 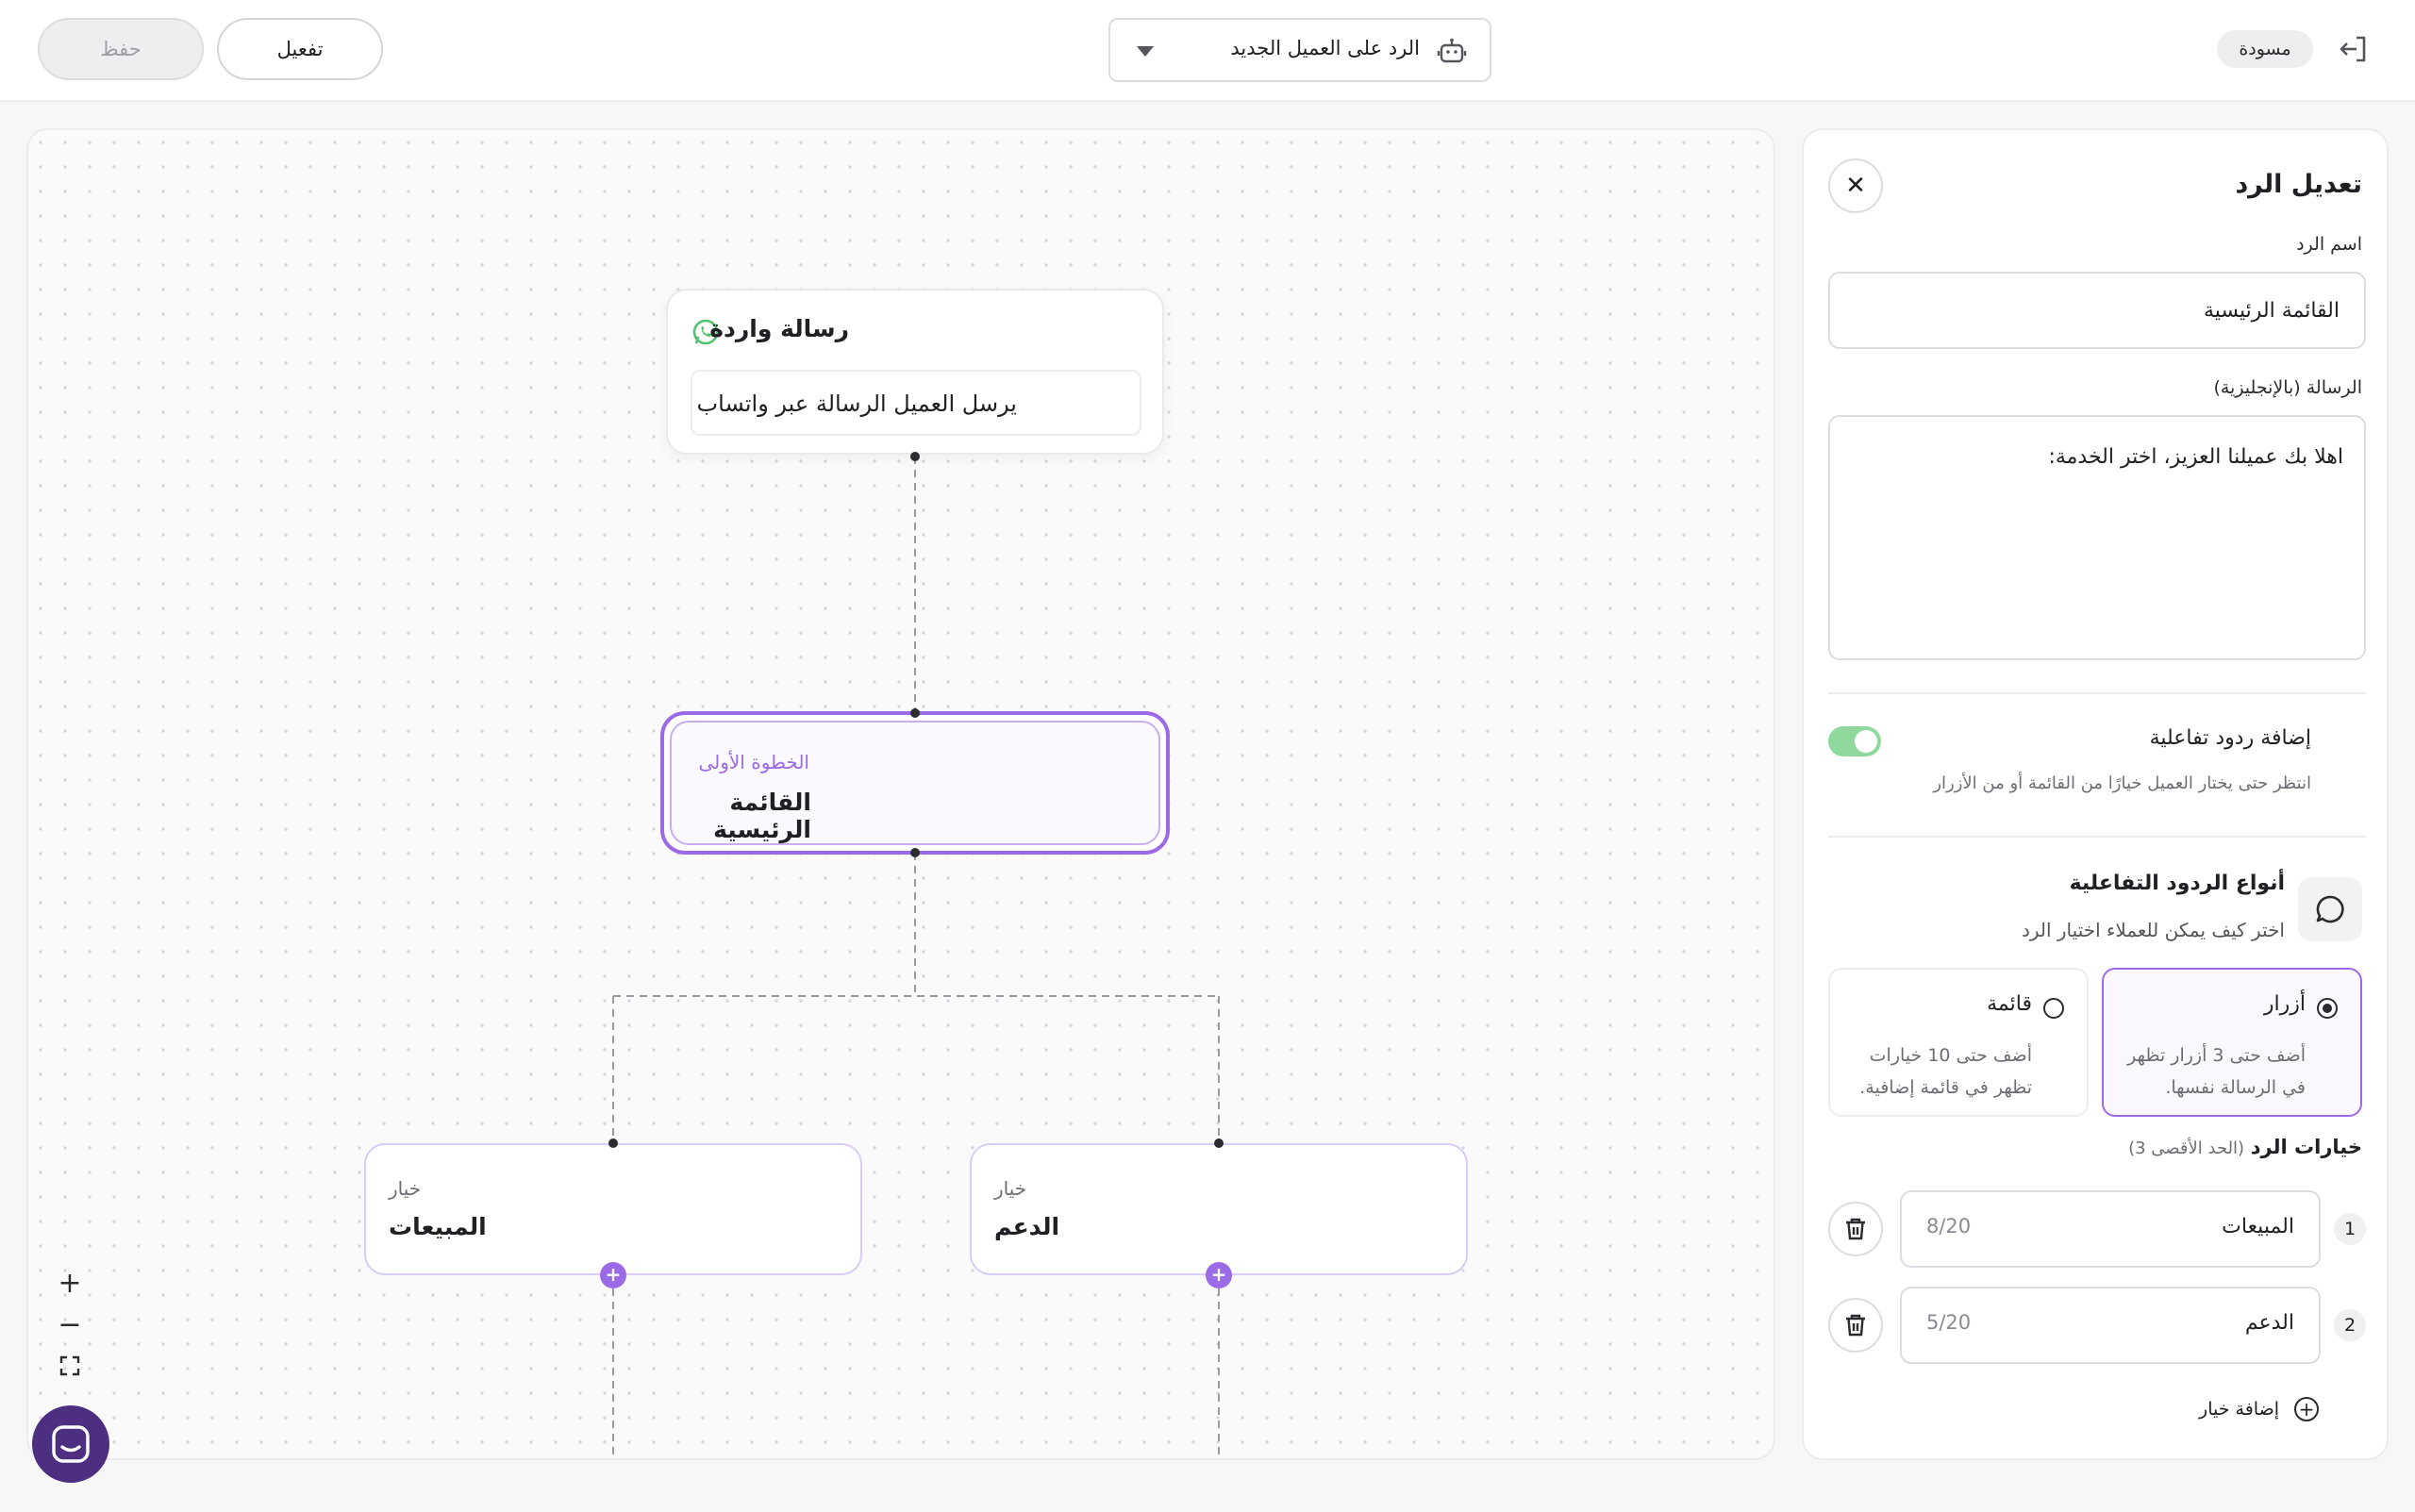 I want to click on robot-icon, so click(x=1452, y=50).